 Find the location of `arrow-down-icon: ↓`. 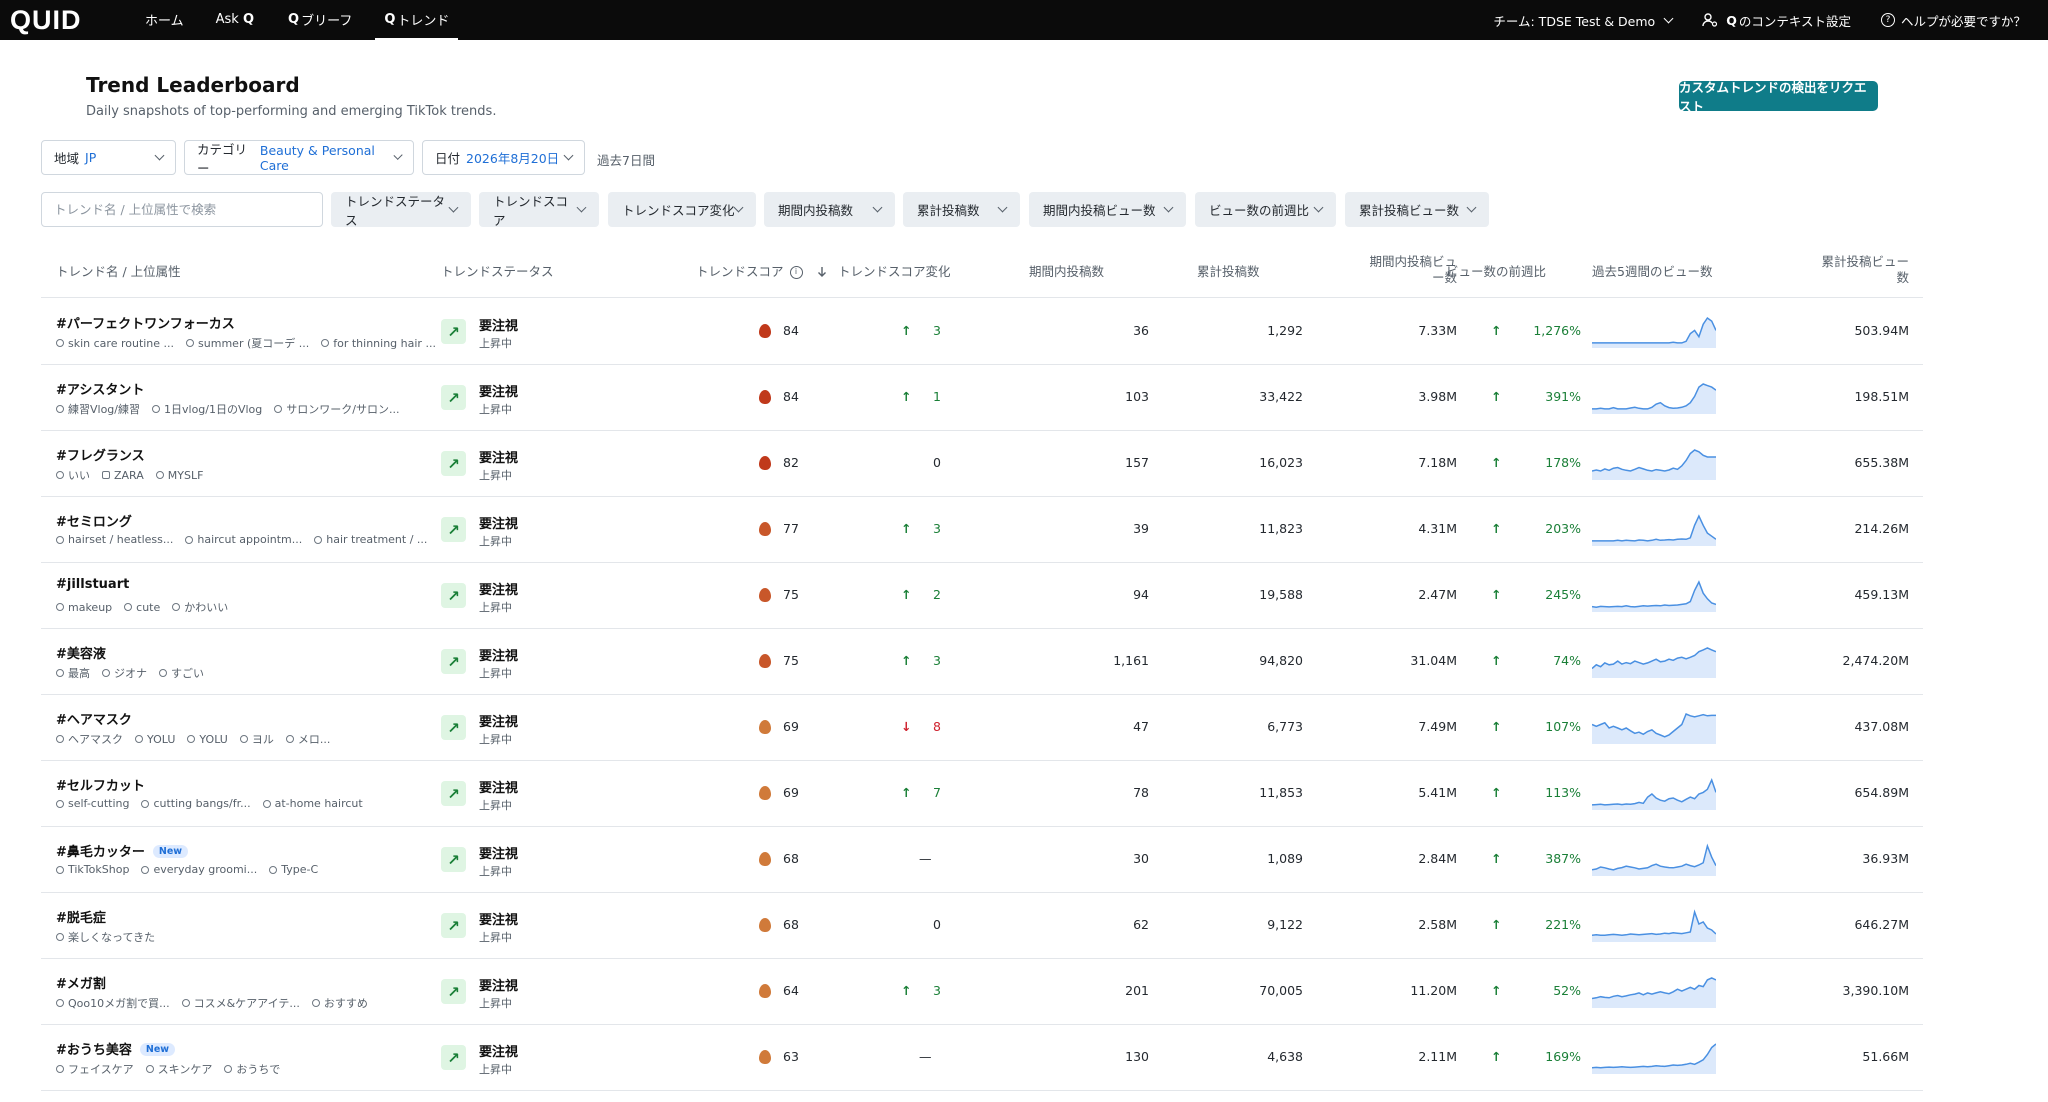

arrow-down-icon: ↓ is located at coordinates (906, 726).